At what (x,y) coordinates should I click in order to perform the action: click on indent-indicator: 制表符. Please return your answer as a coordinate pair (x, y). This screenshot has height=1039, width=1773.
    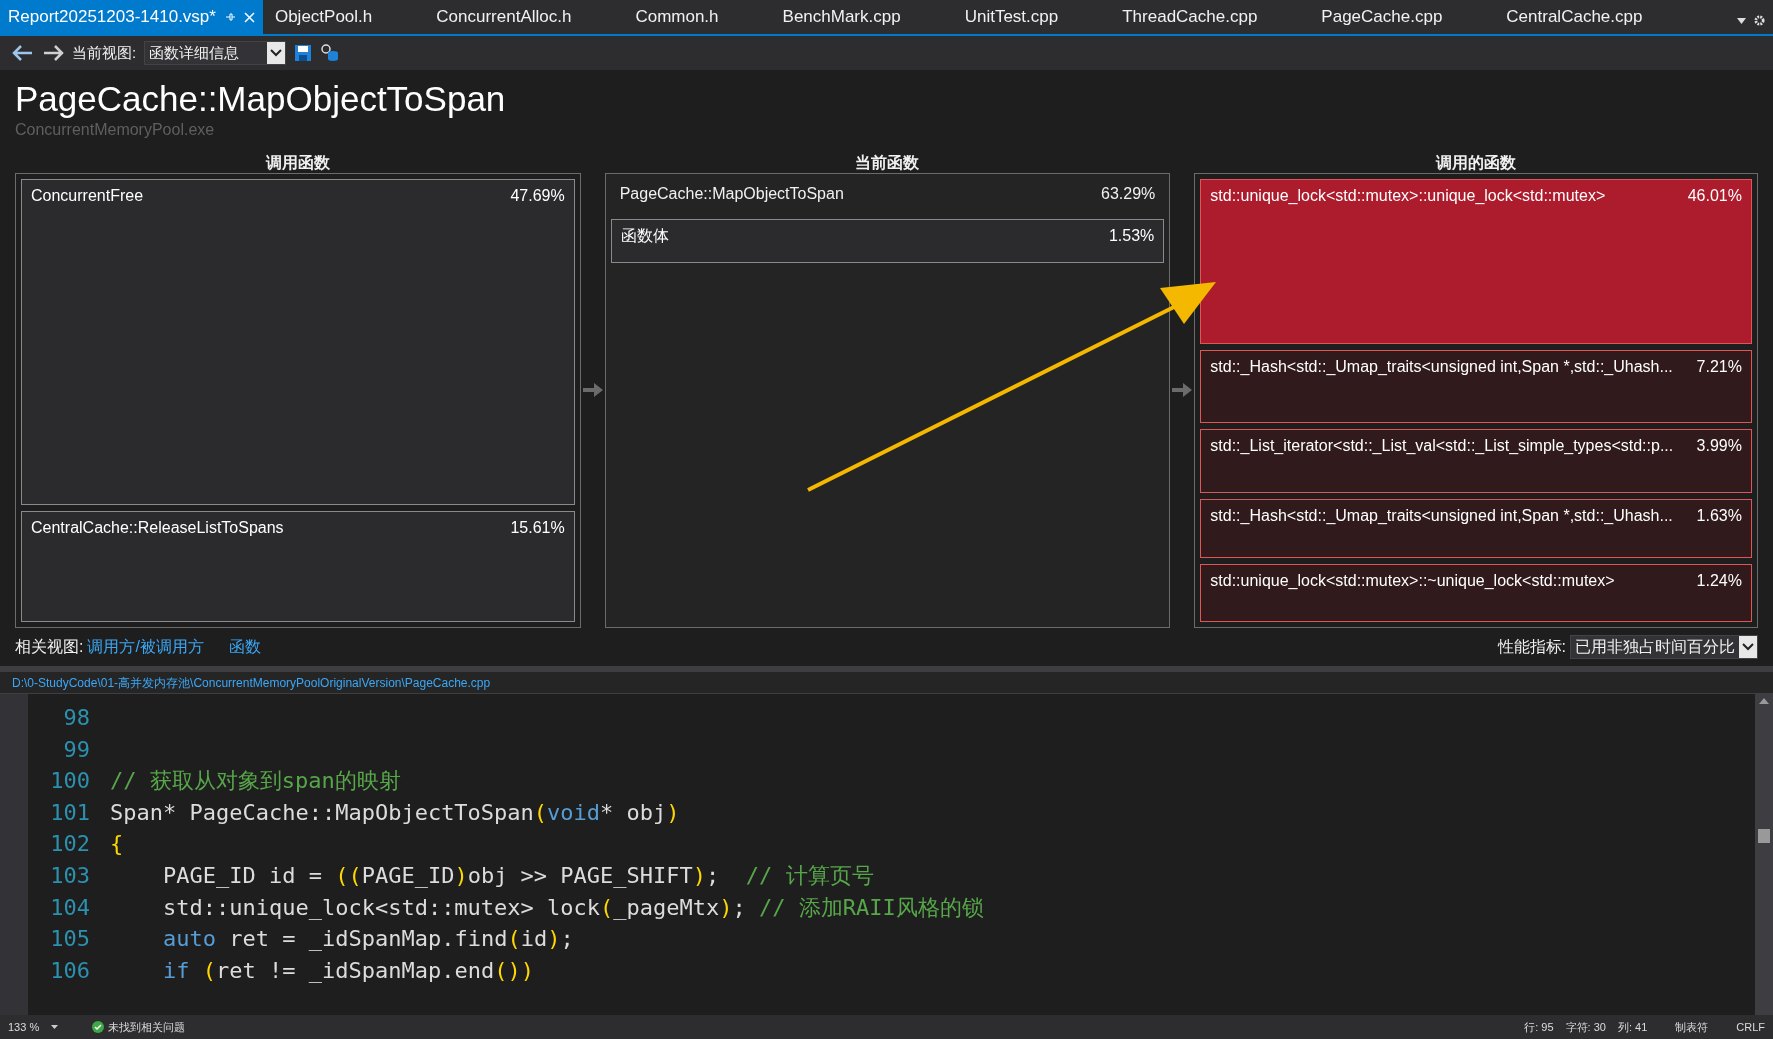
    Looking at the image, I should click on (1692, 1027).